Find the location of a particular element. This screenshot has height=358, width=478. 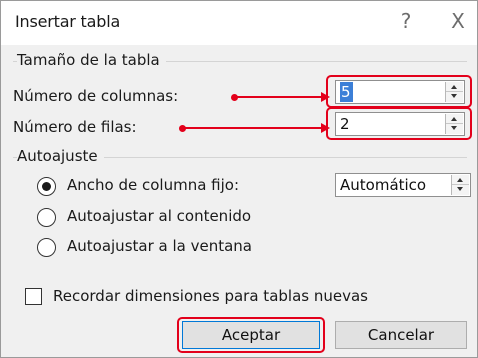

columns-spin-buttons is located at coordinates (454, 92).